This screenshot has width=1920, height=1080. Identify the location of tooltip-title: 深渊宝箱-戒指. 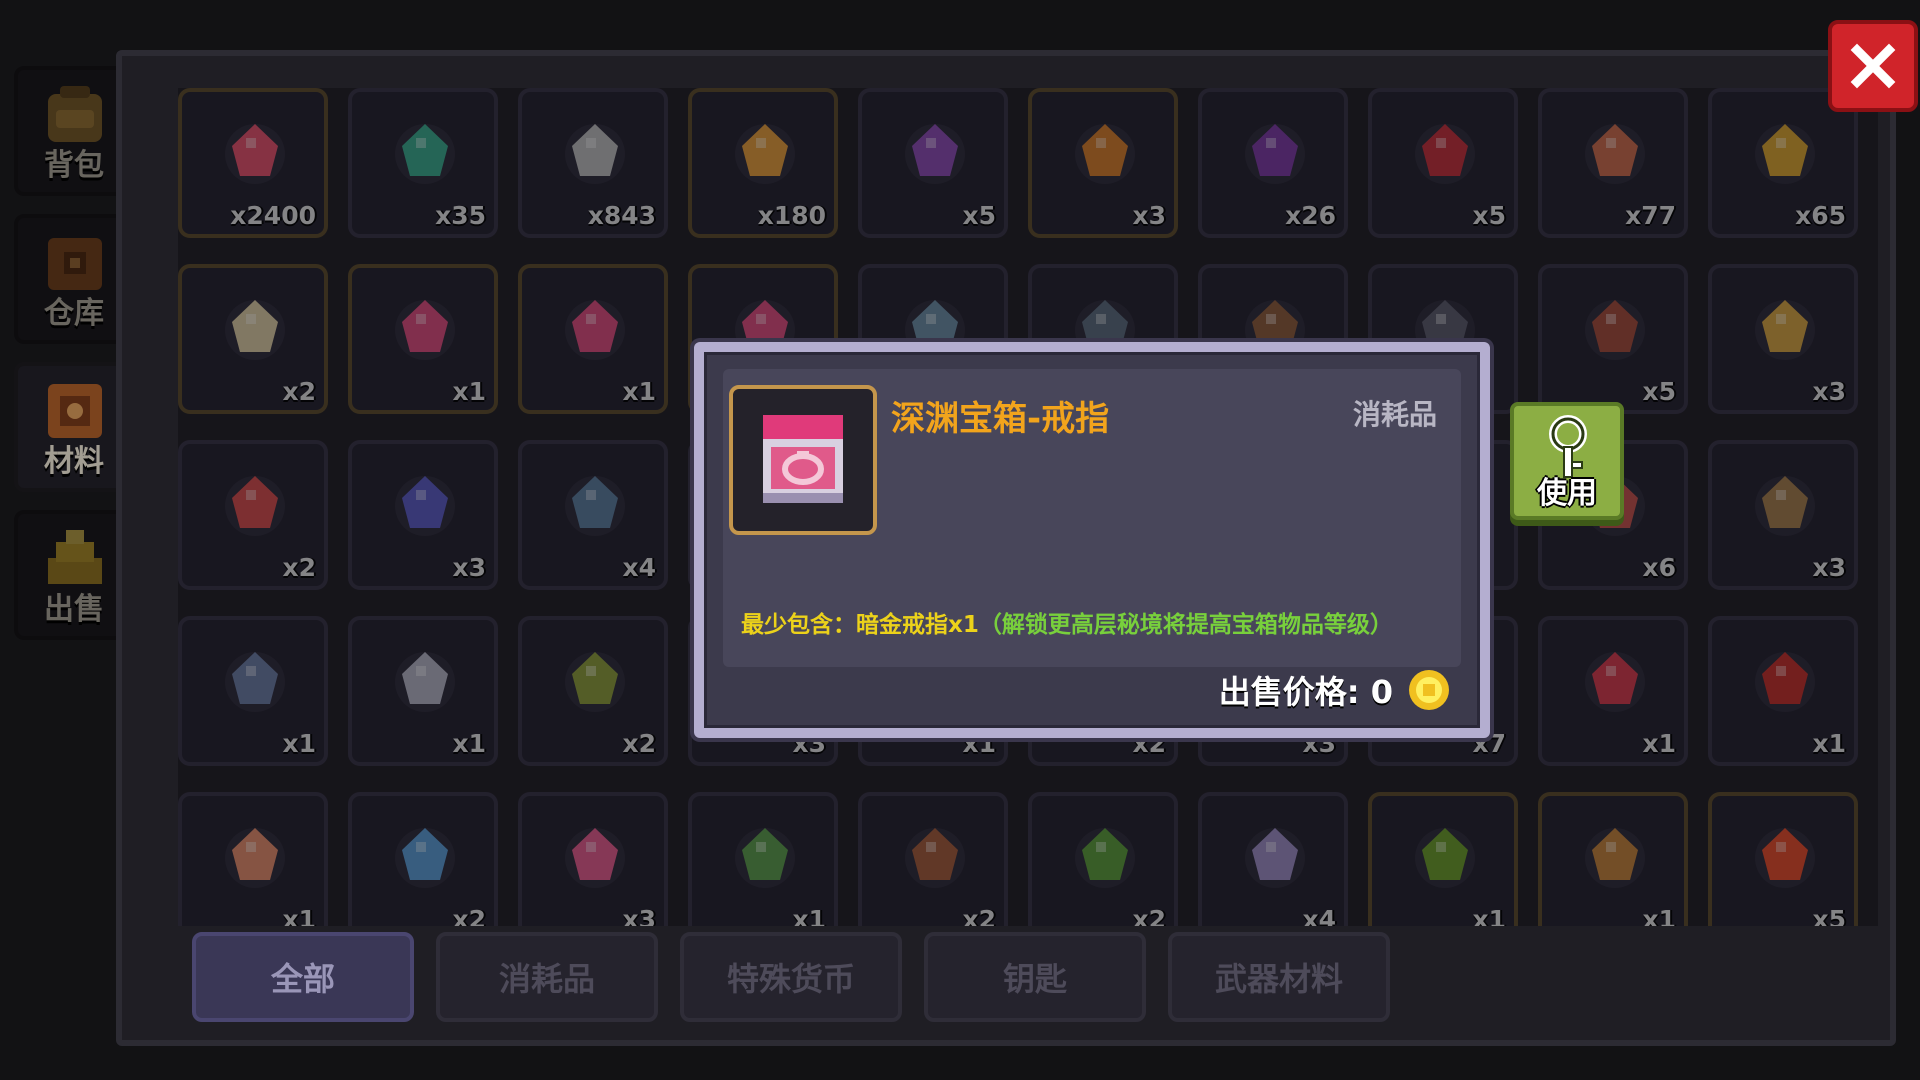
(1000, 419).